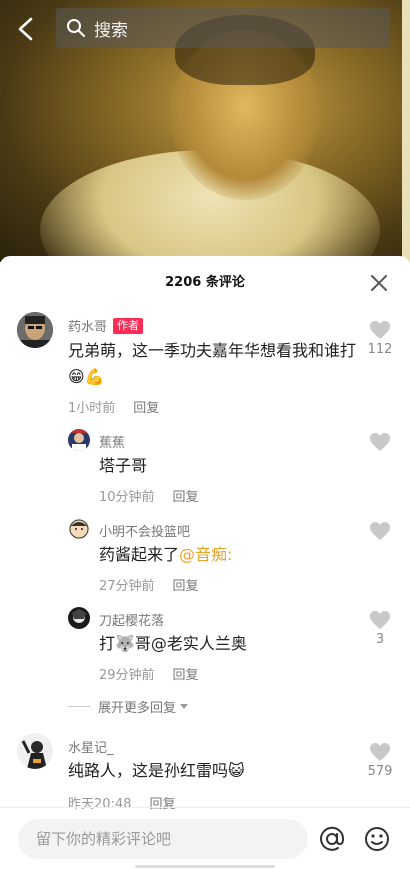 This screenshot has width=410, height=869. What do you see at coordinates (156, 770) in the screenshot?
I see `comment-text: 纯路人，这是孙红雷吗😺` at bounding box center [156, 770].